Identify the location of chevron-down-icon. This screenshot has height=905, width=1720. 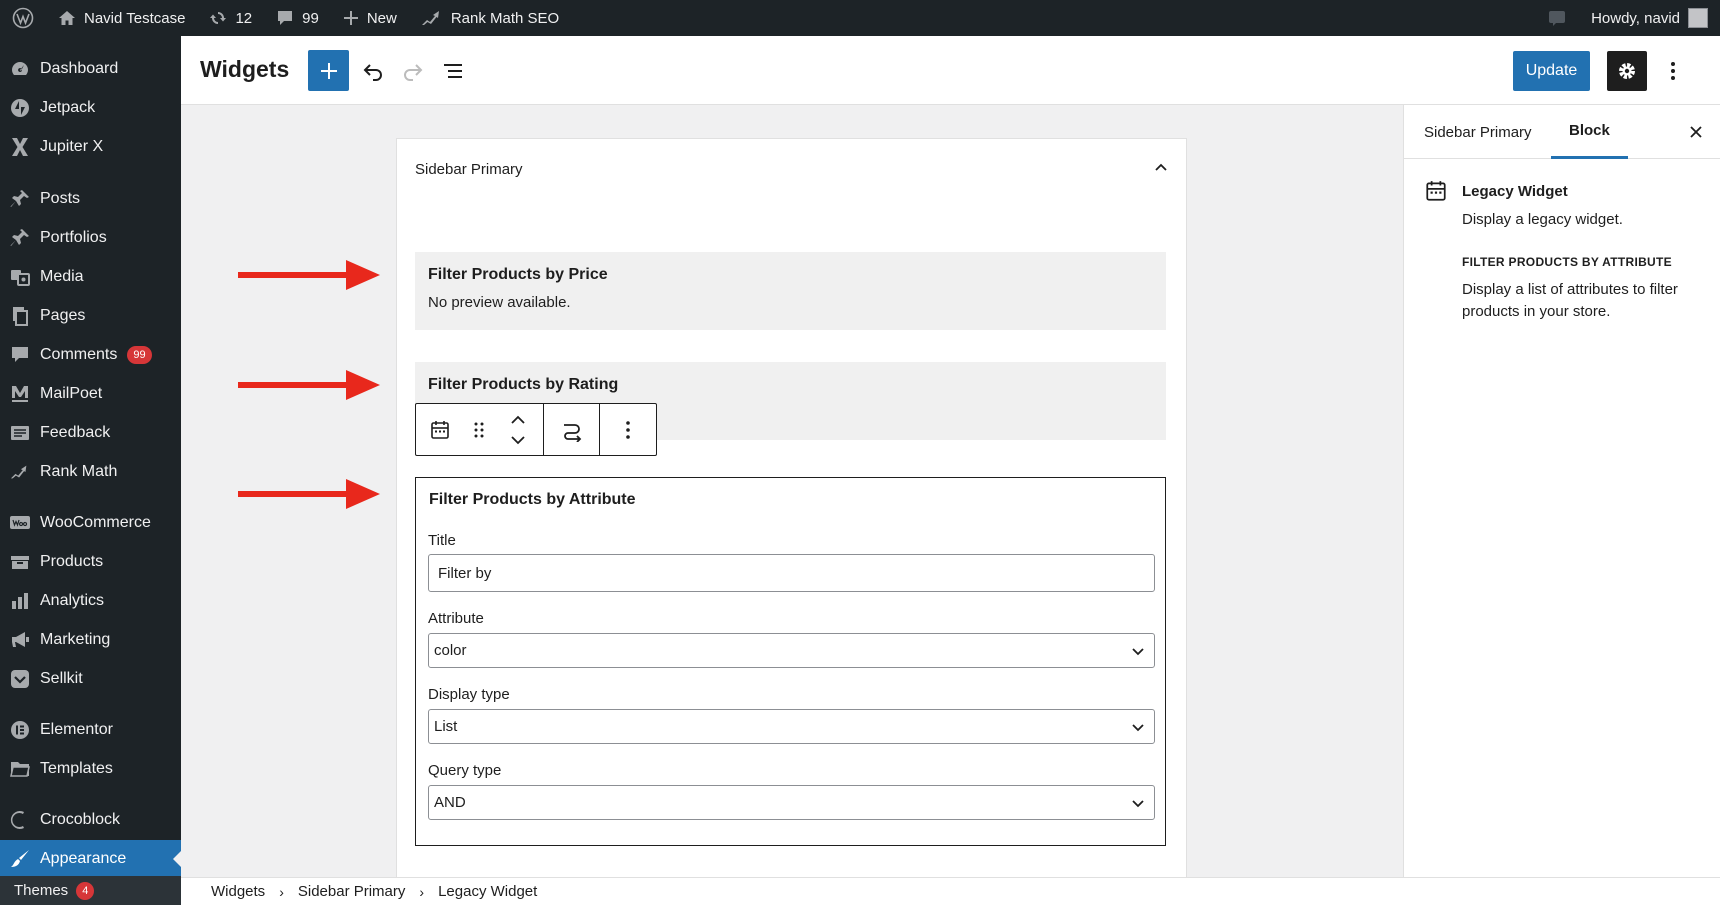
(1138, 652).